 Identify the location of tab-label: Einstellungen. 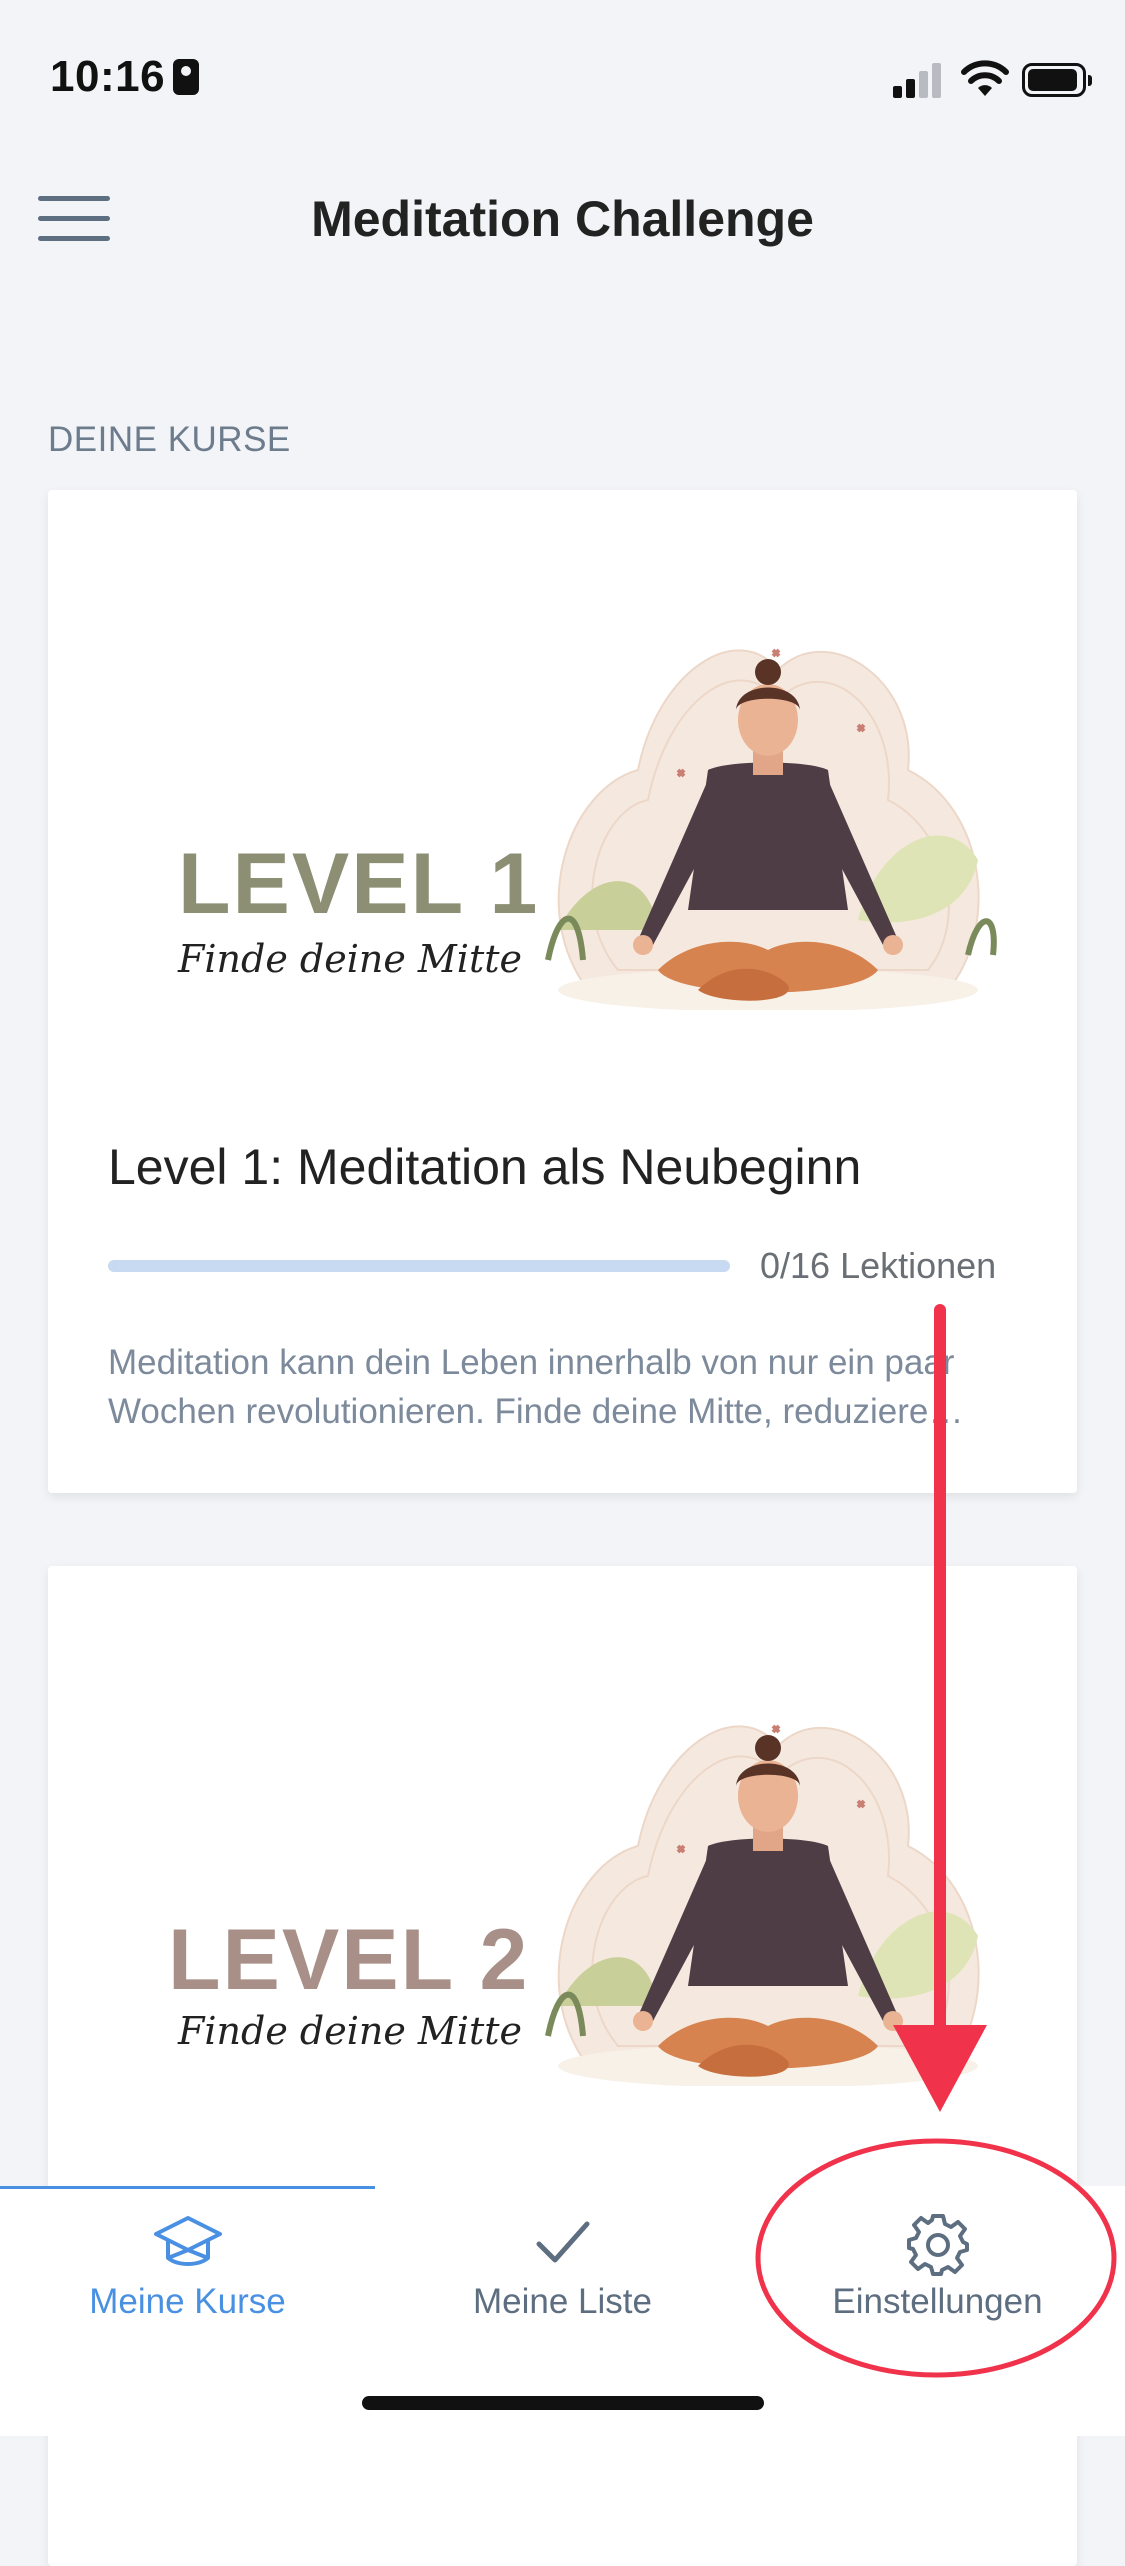
(937, 2301).